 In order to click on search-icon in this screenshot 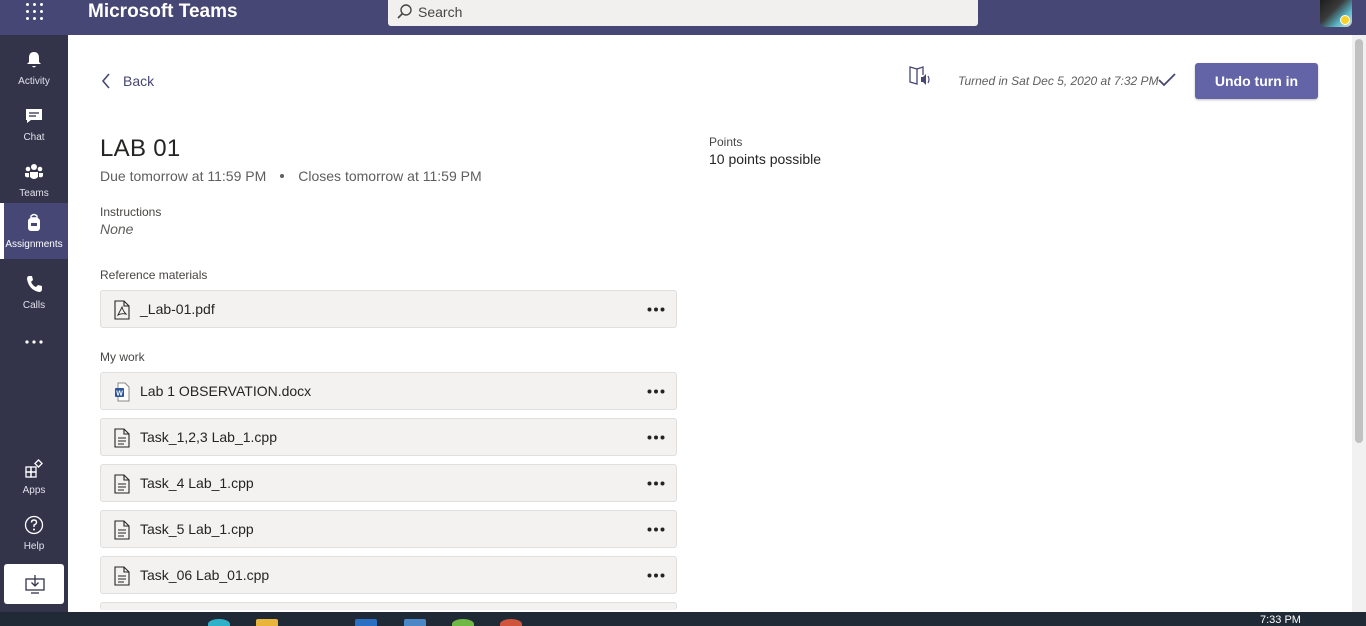, I will do `click(404, 11)`.